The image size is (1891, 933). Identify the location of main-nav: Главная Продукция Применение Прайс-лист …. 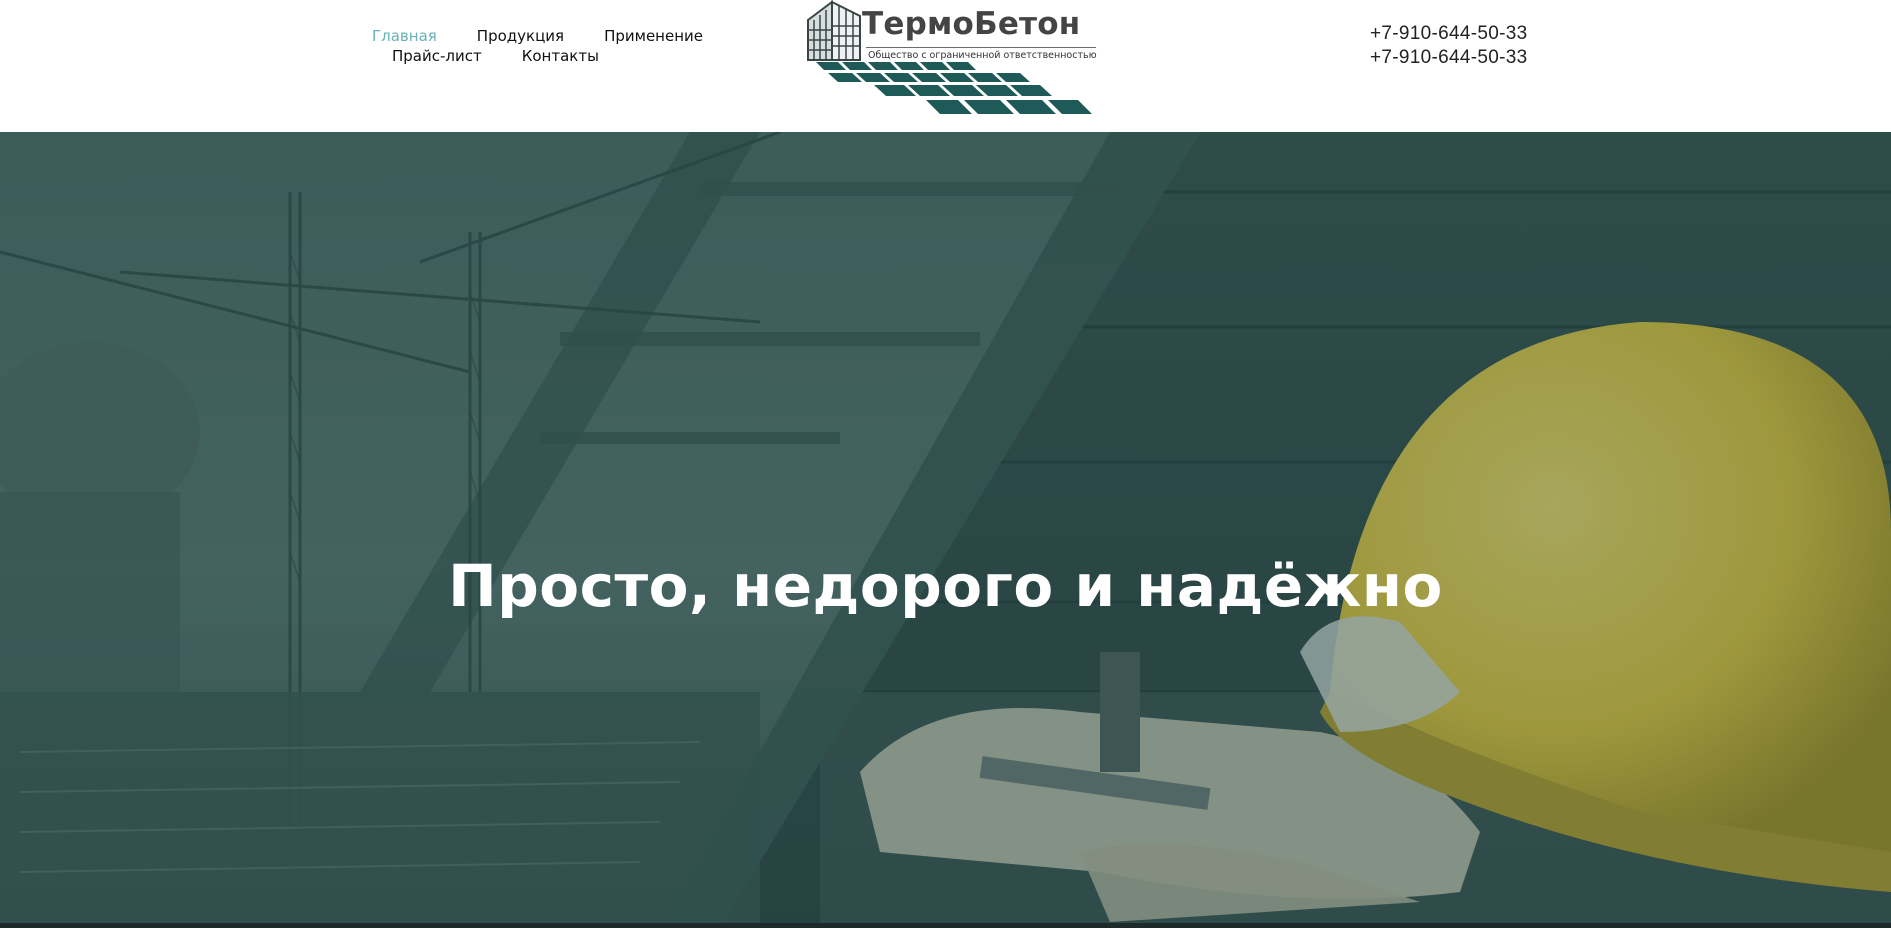
(537, 46).